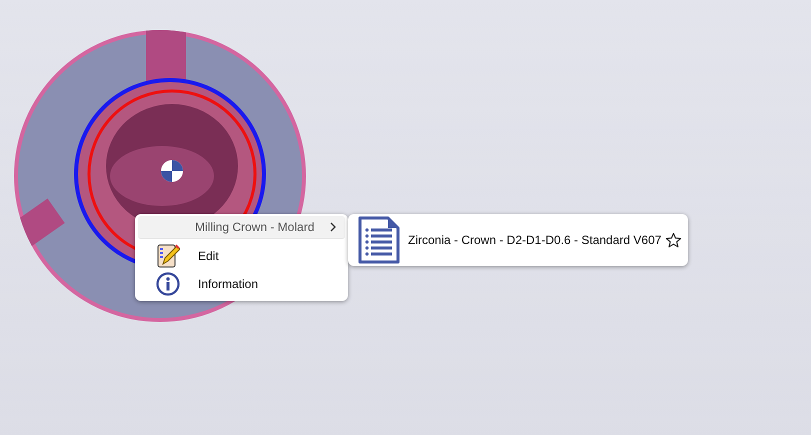 This screenshot has height=435, width=811. What do you see at coordinates (333, 227) in the screenshot?
I see `chevron-right-icon` at bounding box center [333, 227].